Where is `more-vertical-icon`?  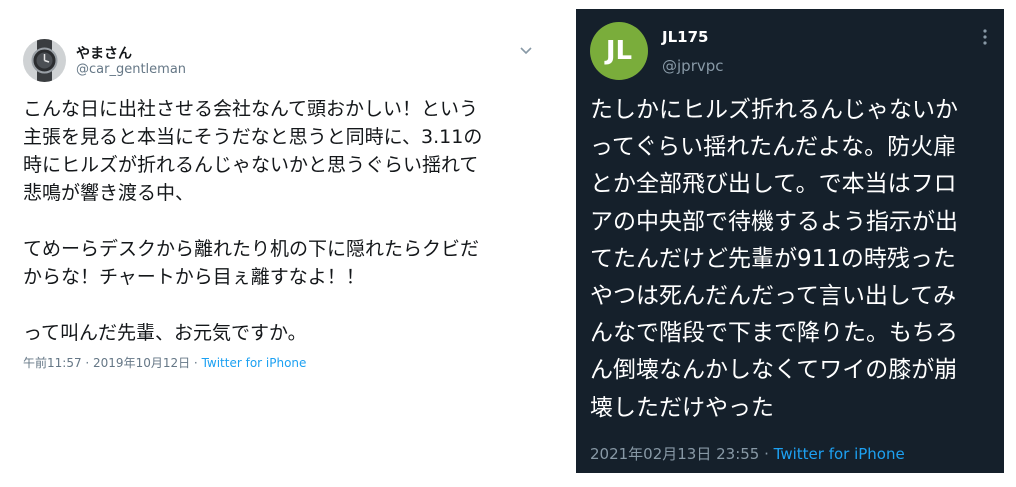
more-vertical-icon is located at coordinates (985, 37).